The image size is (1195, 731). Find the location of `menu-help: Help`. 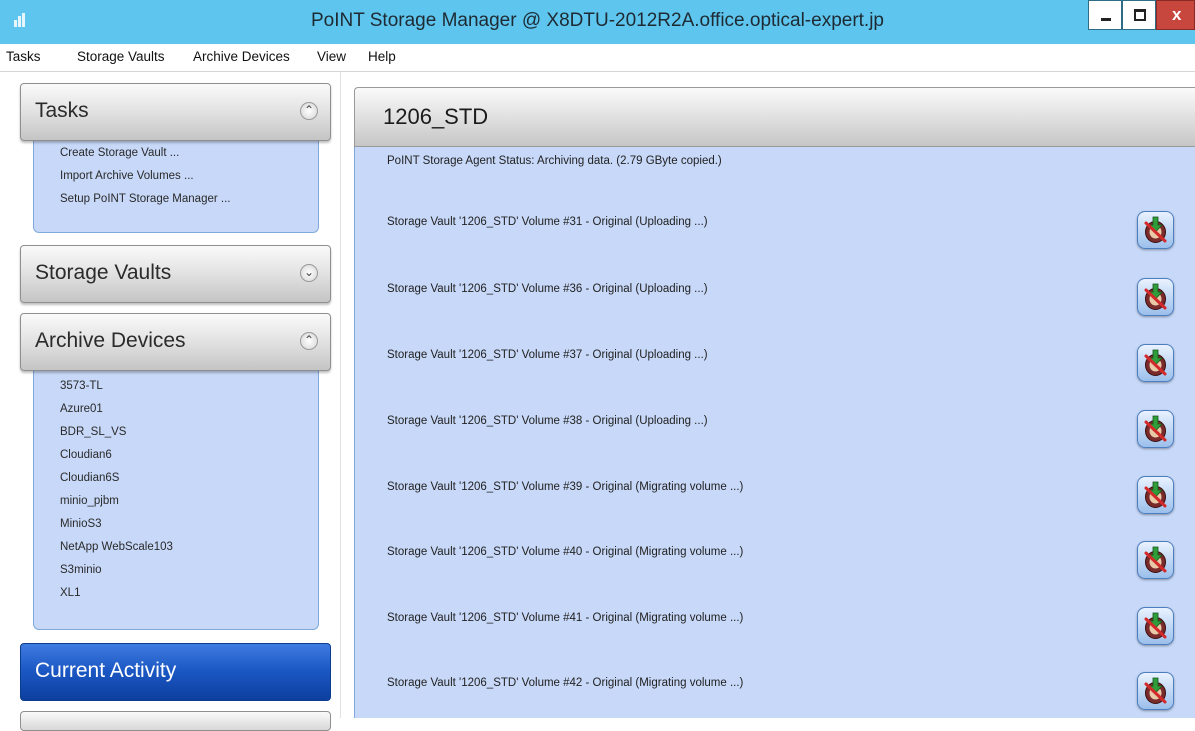

menu-help: Help is located at coordinates (382, 56).